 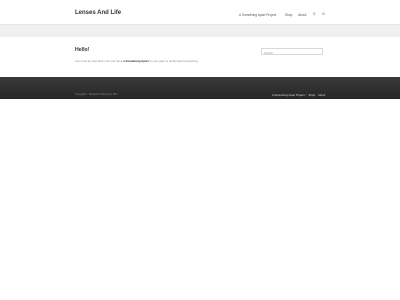 I want to click on main-nav: A Something Apart Project Shop About ⚲ ⊡, so click(x=200, y=15).